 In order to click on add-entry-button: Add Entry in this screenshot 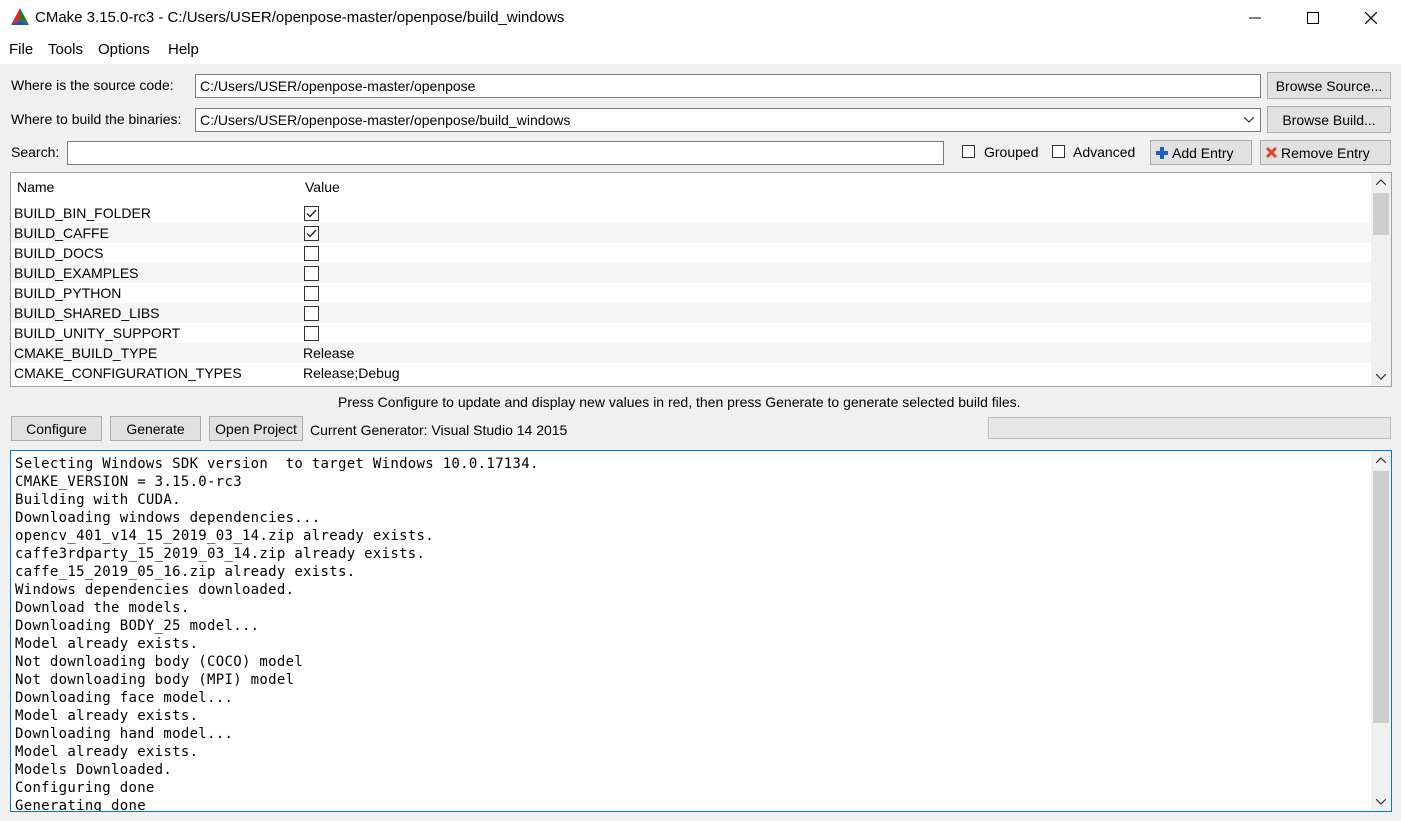, I will do `click(1201, 152)`.